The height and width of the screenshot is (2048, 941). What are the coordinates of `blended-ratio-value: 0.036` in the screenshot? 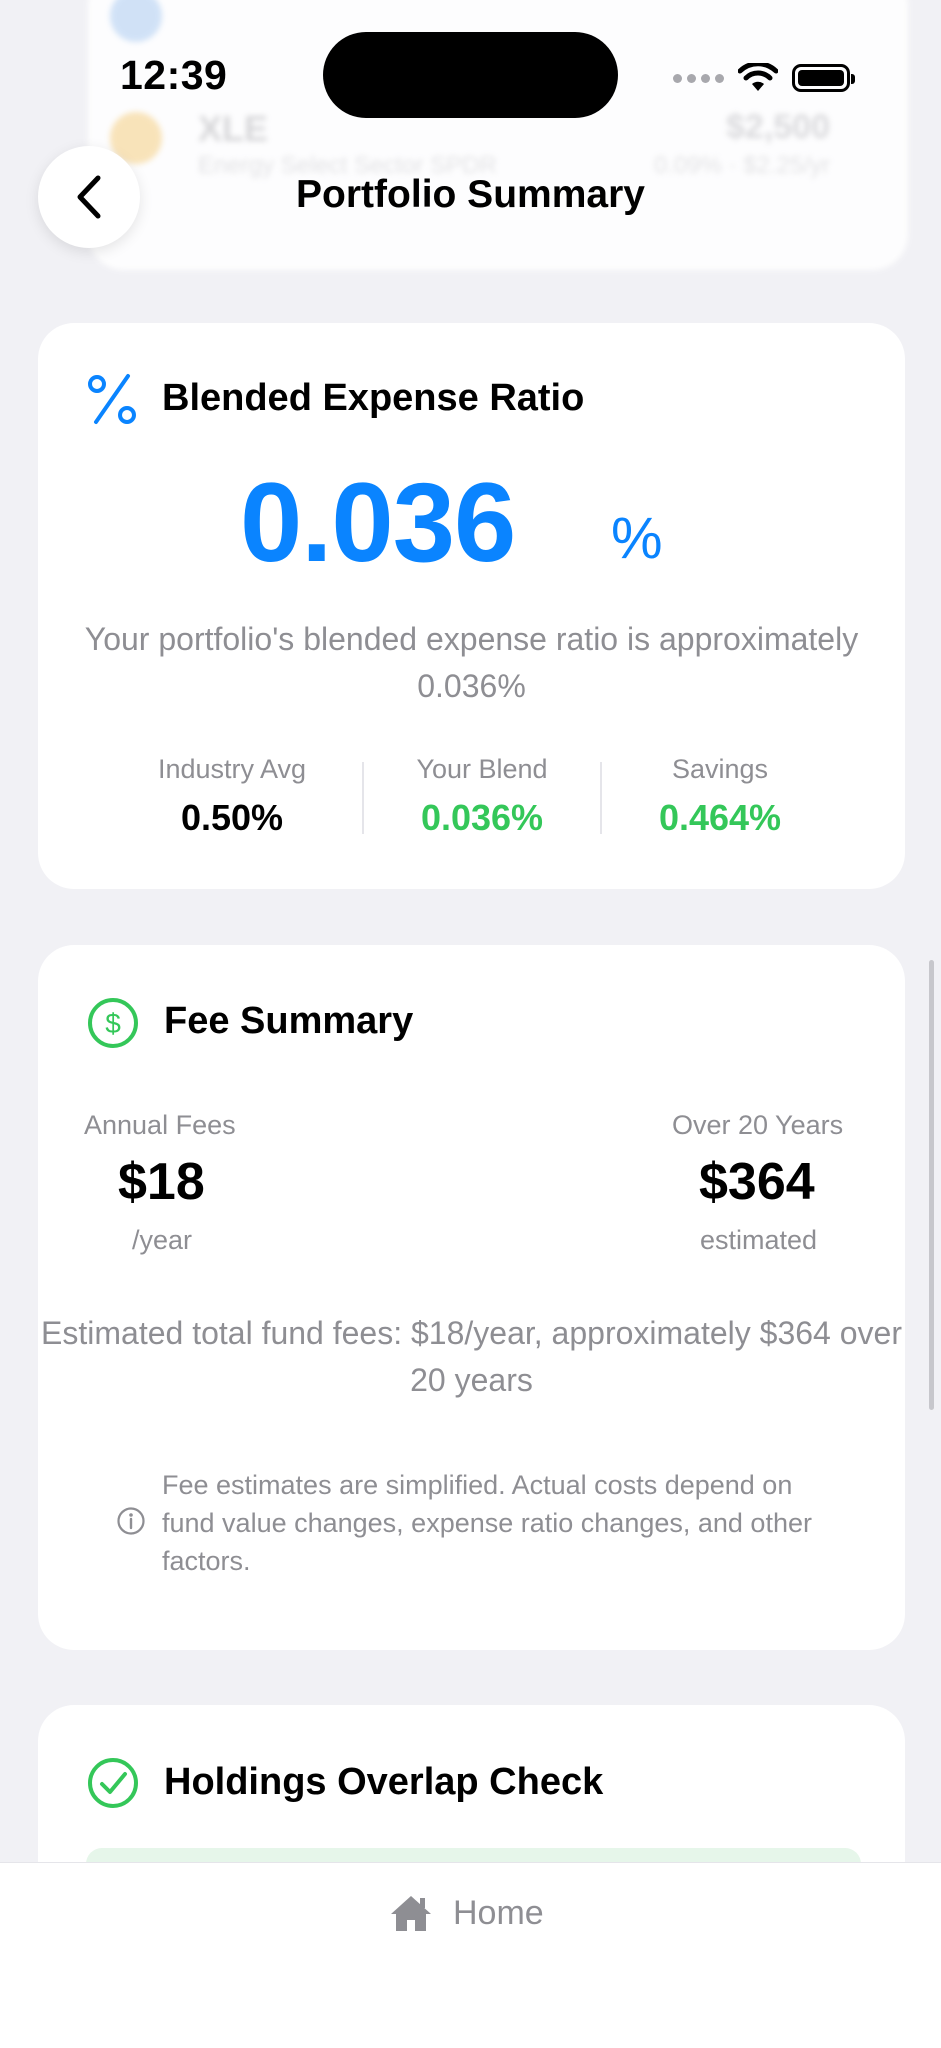 It's located at (378, 522).